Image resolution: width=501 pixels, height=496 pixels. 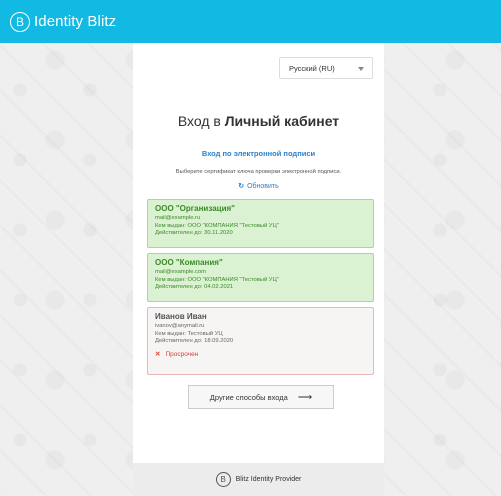 What do you see at coordinates (180, 272) in the screenshot?
I see `certificate-email: mail@example.com` at bounding box center [180, 272].